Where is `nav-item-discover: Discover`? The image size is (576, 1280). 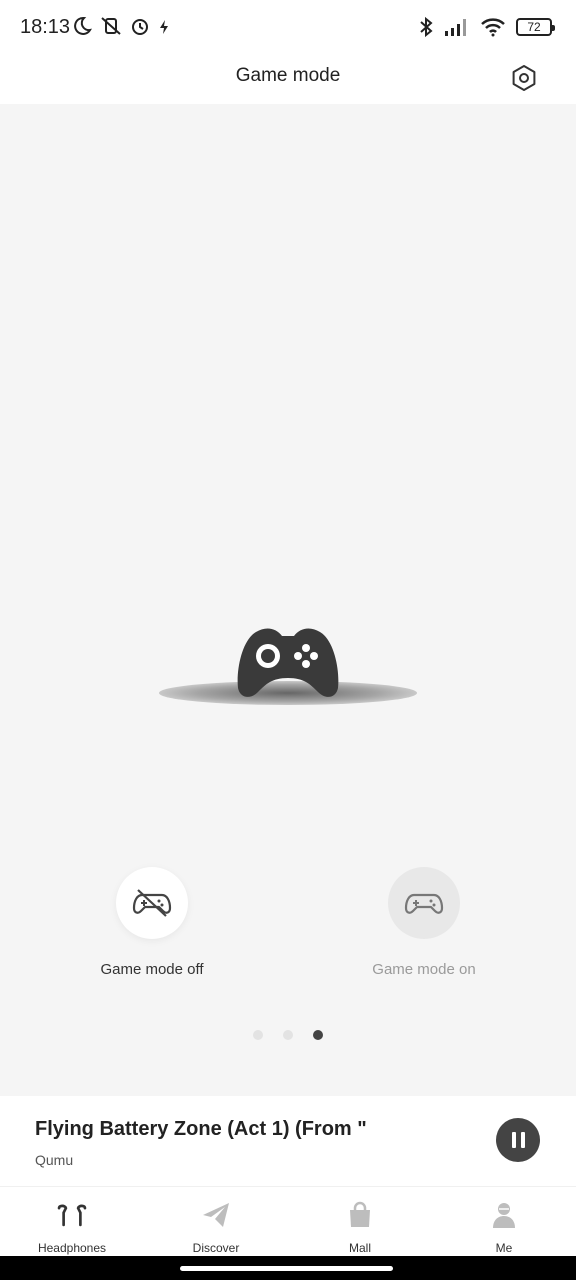 nav-item-discover: Discover is located at coordinates (216, 1221).